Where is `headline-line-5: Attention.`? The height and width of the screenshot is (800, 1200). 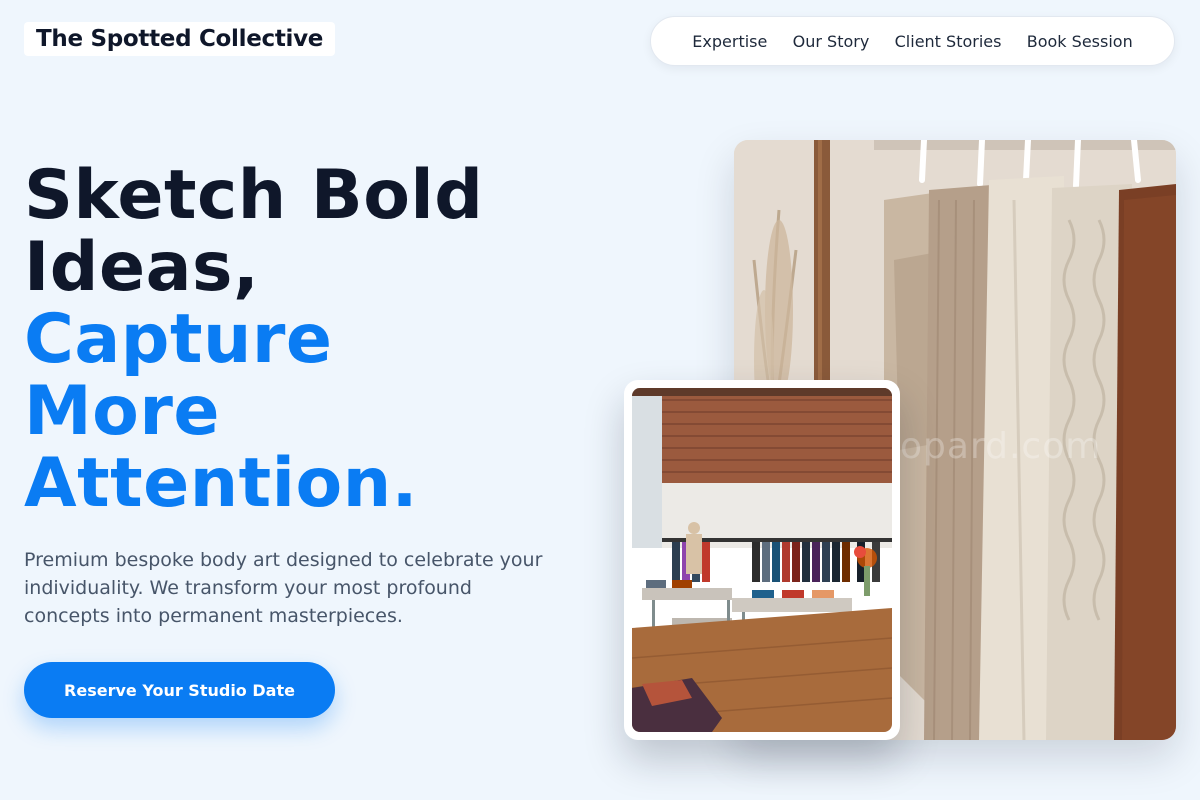 headline-line-5: Attention. is located at coordinates (221, 483).